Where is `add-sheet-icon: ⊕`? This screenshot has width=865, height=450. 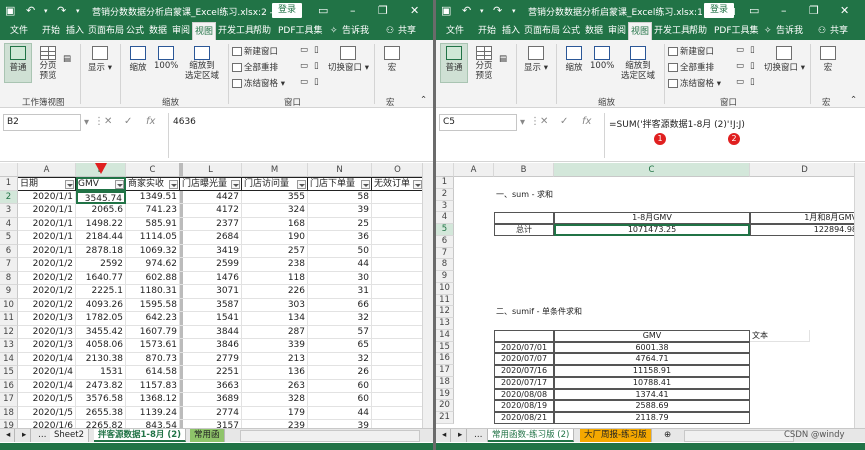
add-sheet-icon: ⊕ is located at coordinates (667, 435).